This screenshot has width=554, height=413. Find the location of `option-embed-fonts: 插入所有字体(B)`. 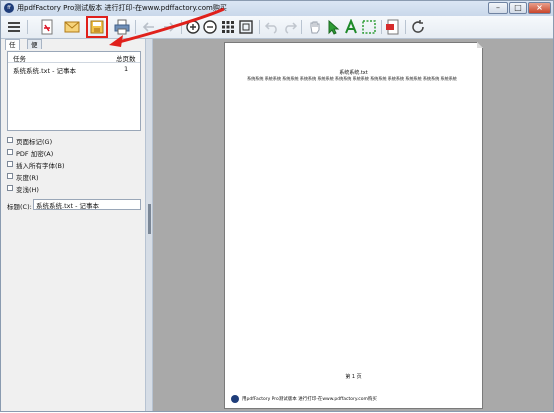

option-embed-fonts: 插入所有字体(B) is located at coordinates (74, 165).